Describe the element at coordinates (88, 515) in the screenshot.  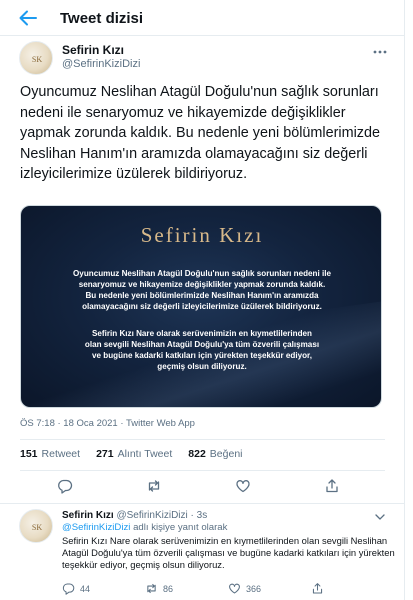
I see `reply-author-name: Sefirin Kızı` at that location.